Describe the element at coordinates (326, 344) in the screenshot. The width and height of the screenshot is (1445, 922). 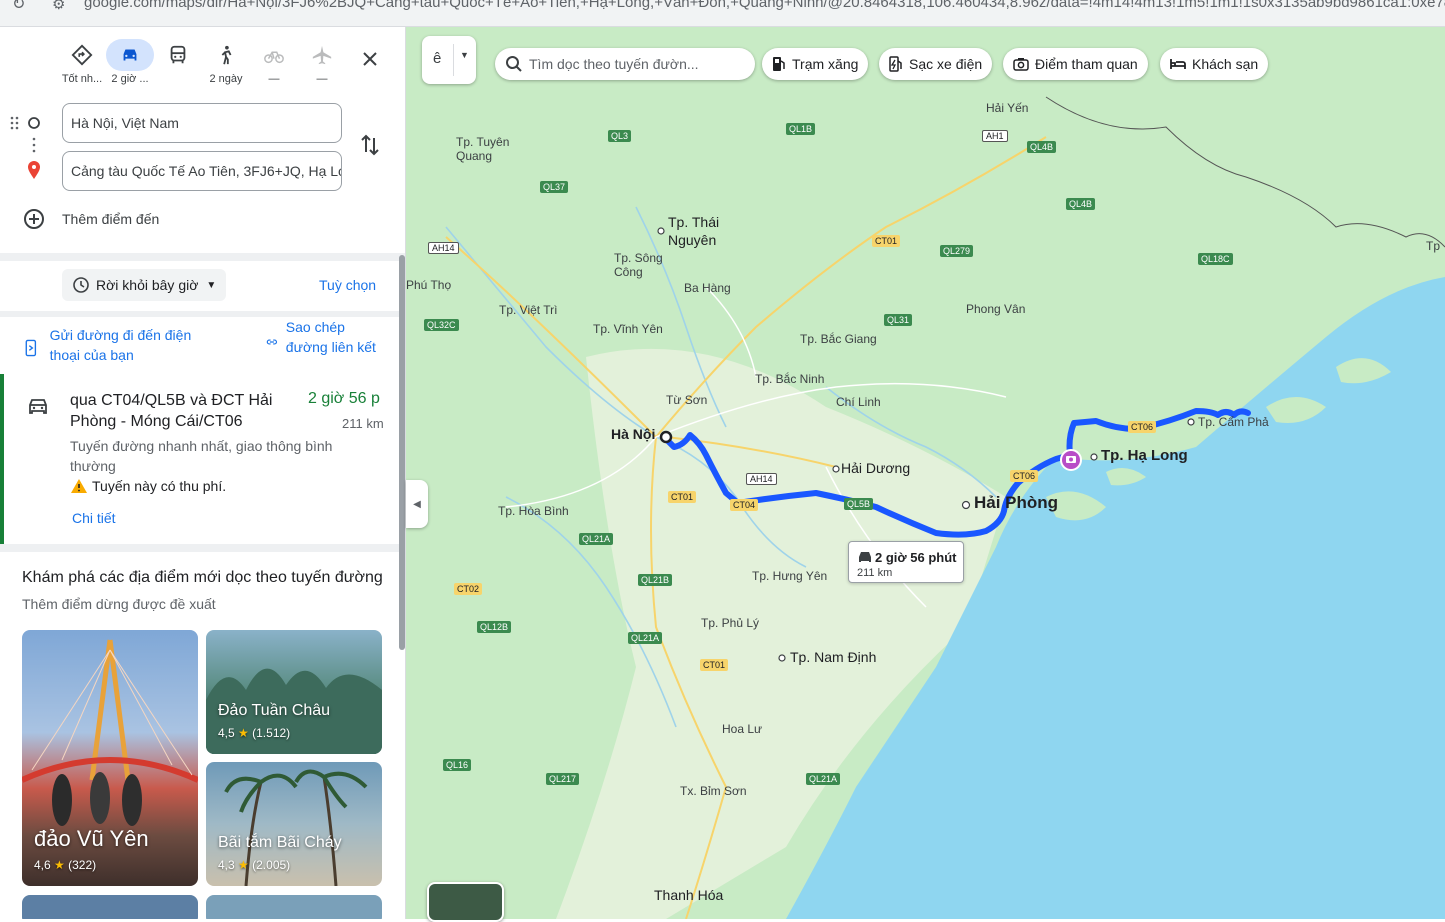
I see `copy-link-button: Sao chép đường liên kết` at that location.